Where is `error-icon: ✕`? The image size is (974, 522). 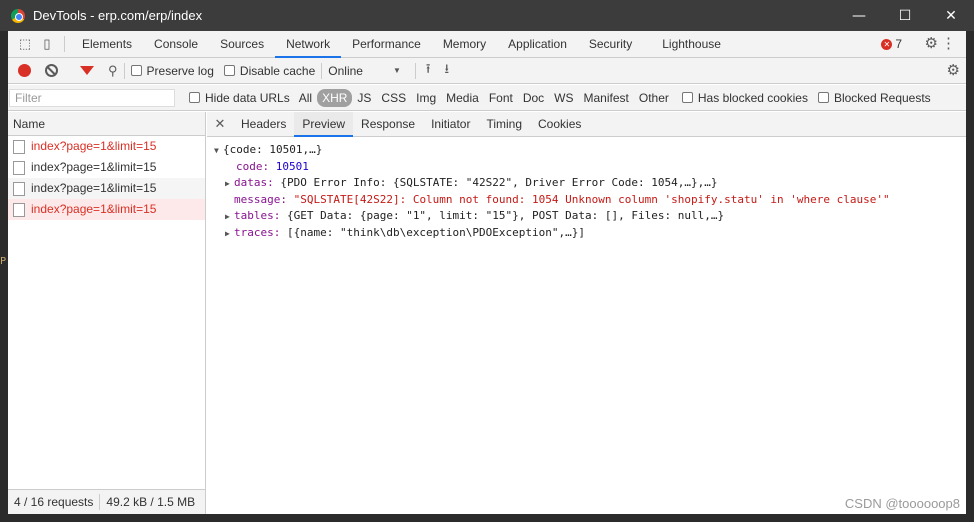
error-icon: ✕ is located at coordinates (887, 44).